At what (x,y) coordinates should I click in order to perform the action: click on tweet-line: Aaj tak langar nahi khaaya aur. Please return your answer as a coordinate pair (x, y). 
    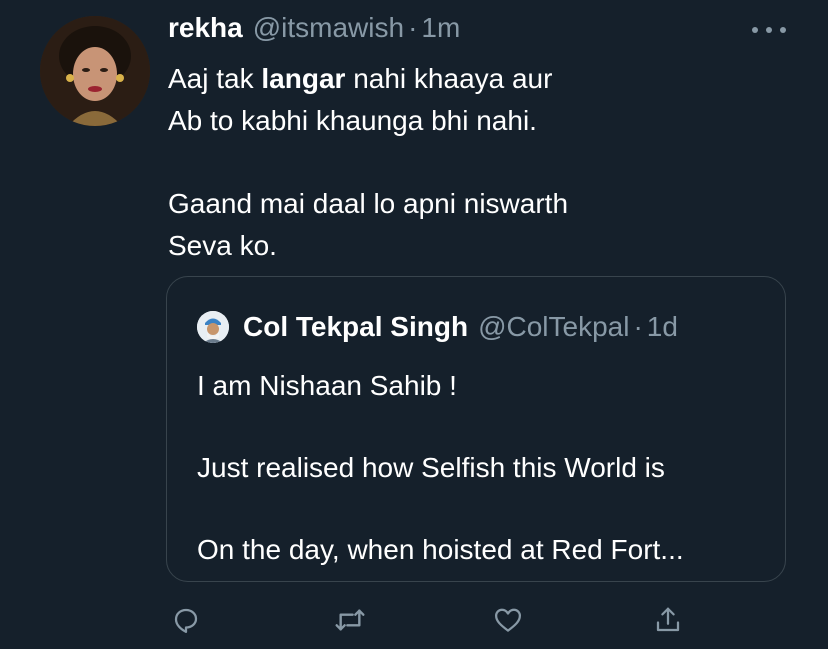
    Looking at the image, I should click on (468, 79).